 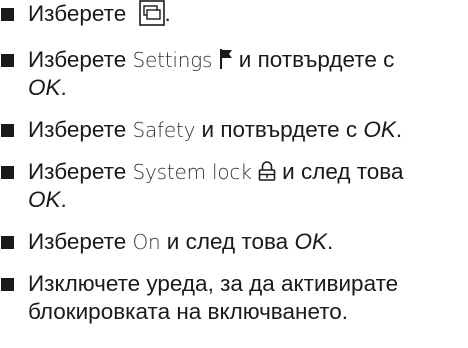 I want to click on step-1: Изберете ., so click(x=234, y=14).